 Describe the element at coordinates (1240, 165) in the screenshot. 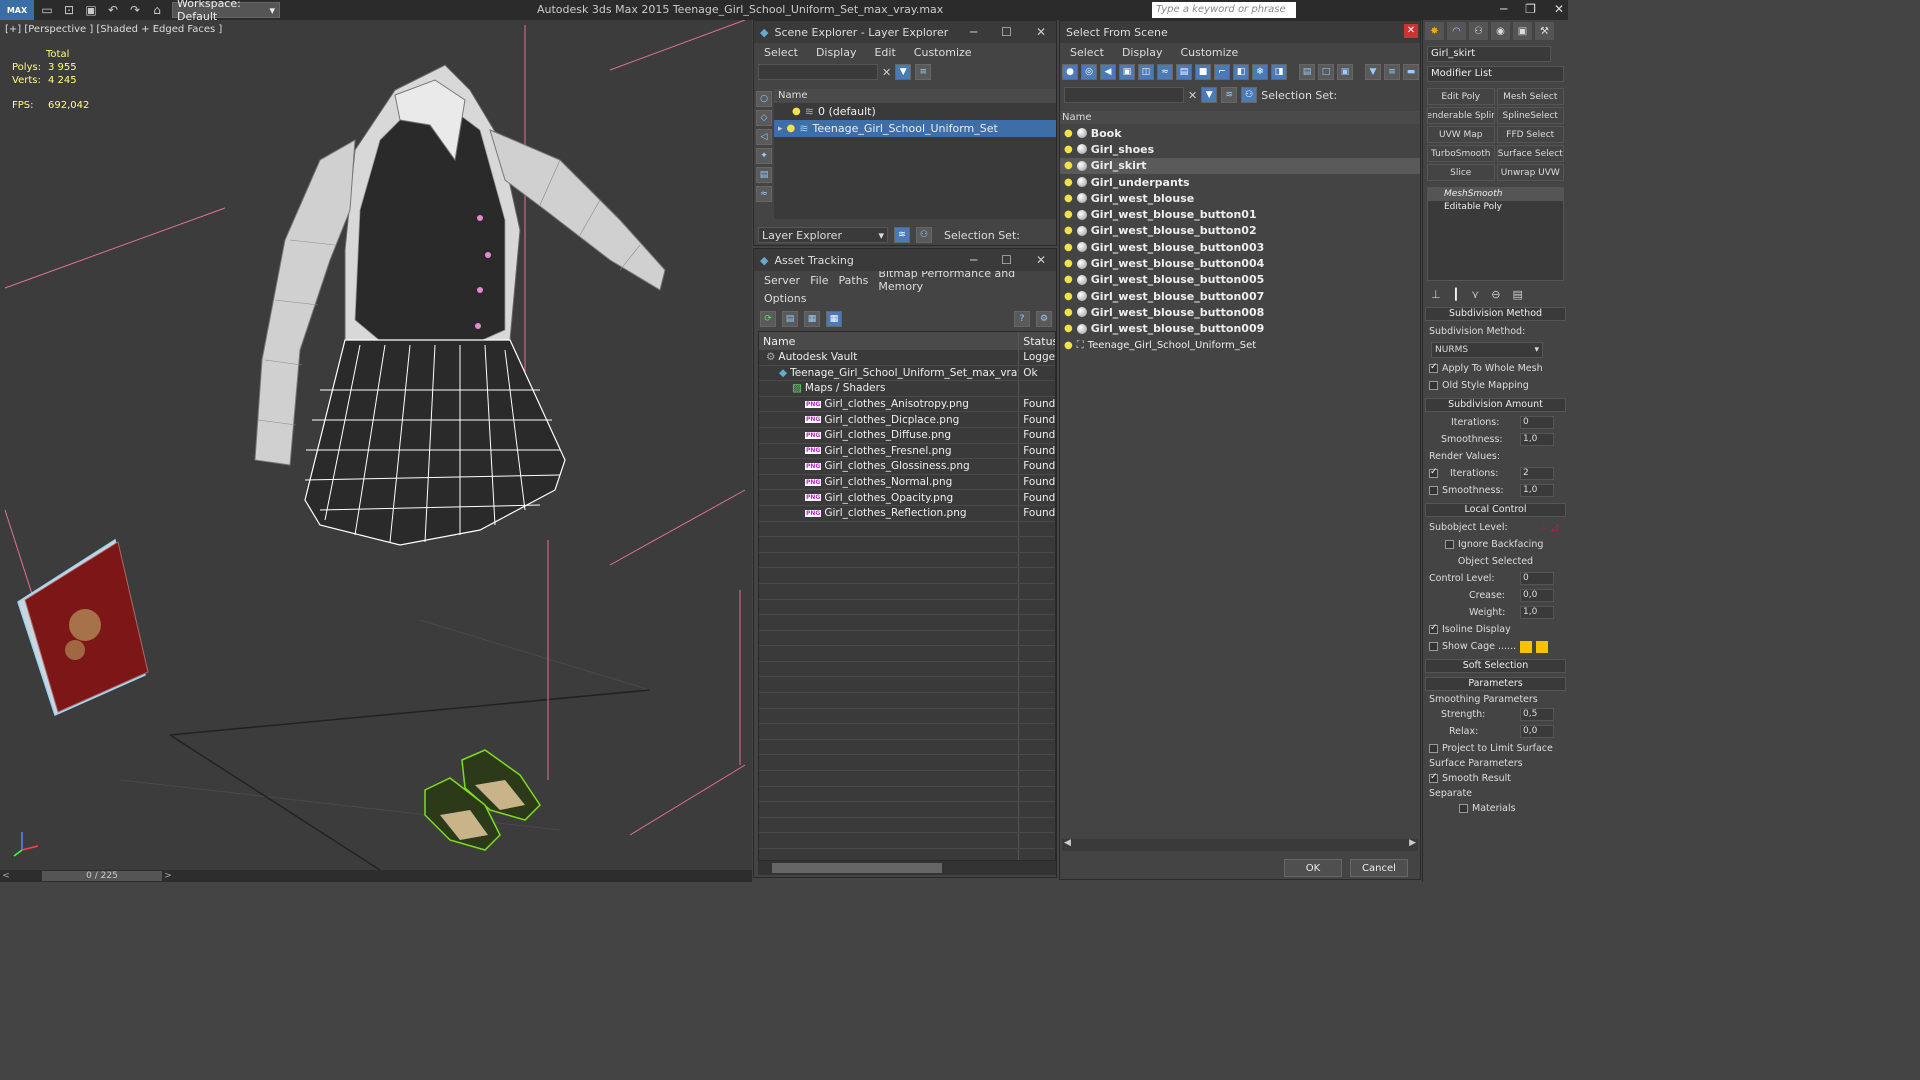

I see `list-item: ● Girl_skirt` at that location.